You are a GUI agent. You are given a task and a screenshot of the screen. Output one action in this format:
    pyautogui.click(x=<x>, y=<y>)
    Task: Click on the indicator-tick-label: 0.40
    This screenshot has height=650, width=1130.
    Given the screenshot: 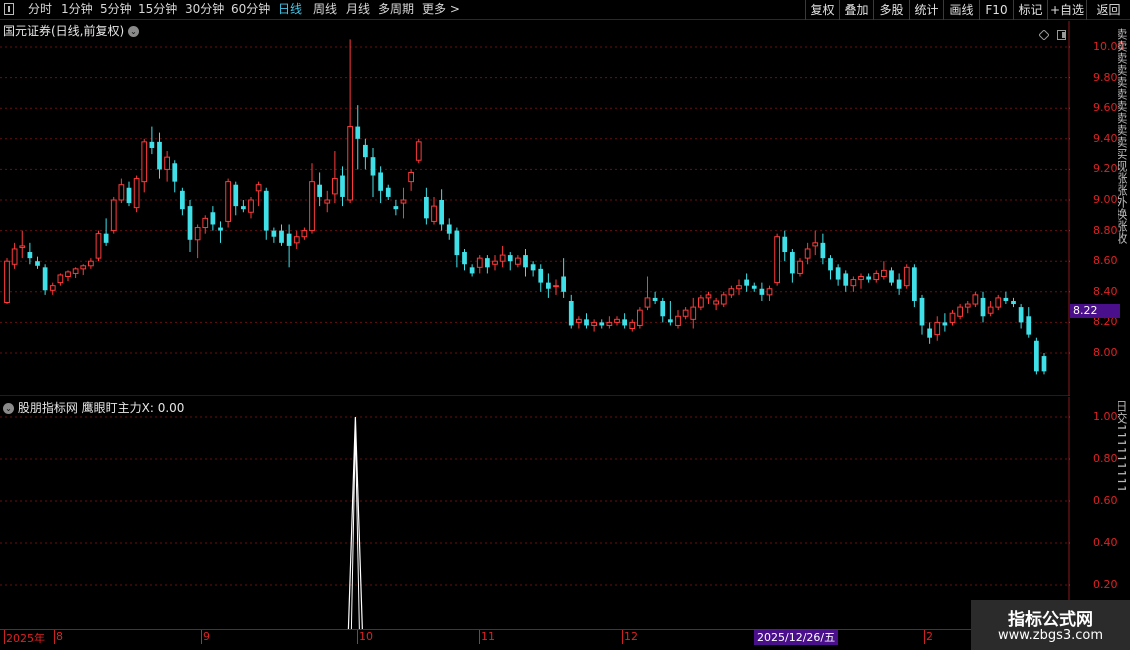 What is the action you would take?
    pyautogui.click(x=1105, y=542)
    